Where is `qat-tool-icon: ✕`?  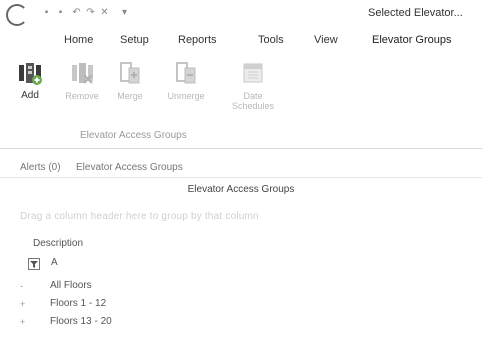
qat-tool-icon: ✕ is located at coordinates (104, 13).